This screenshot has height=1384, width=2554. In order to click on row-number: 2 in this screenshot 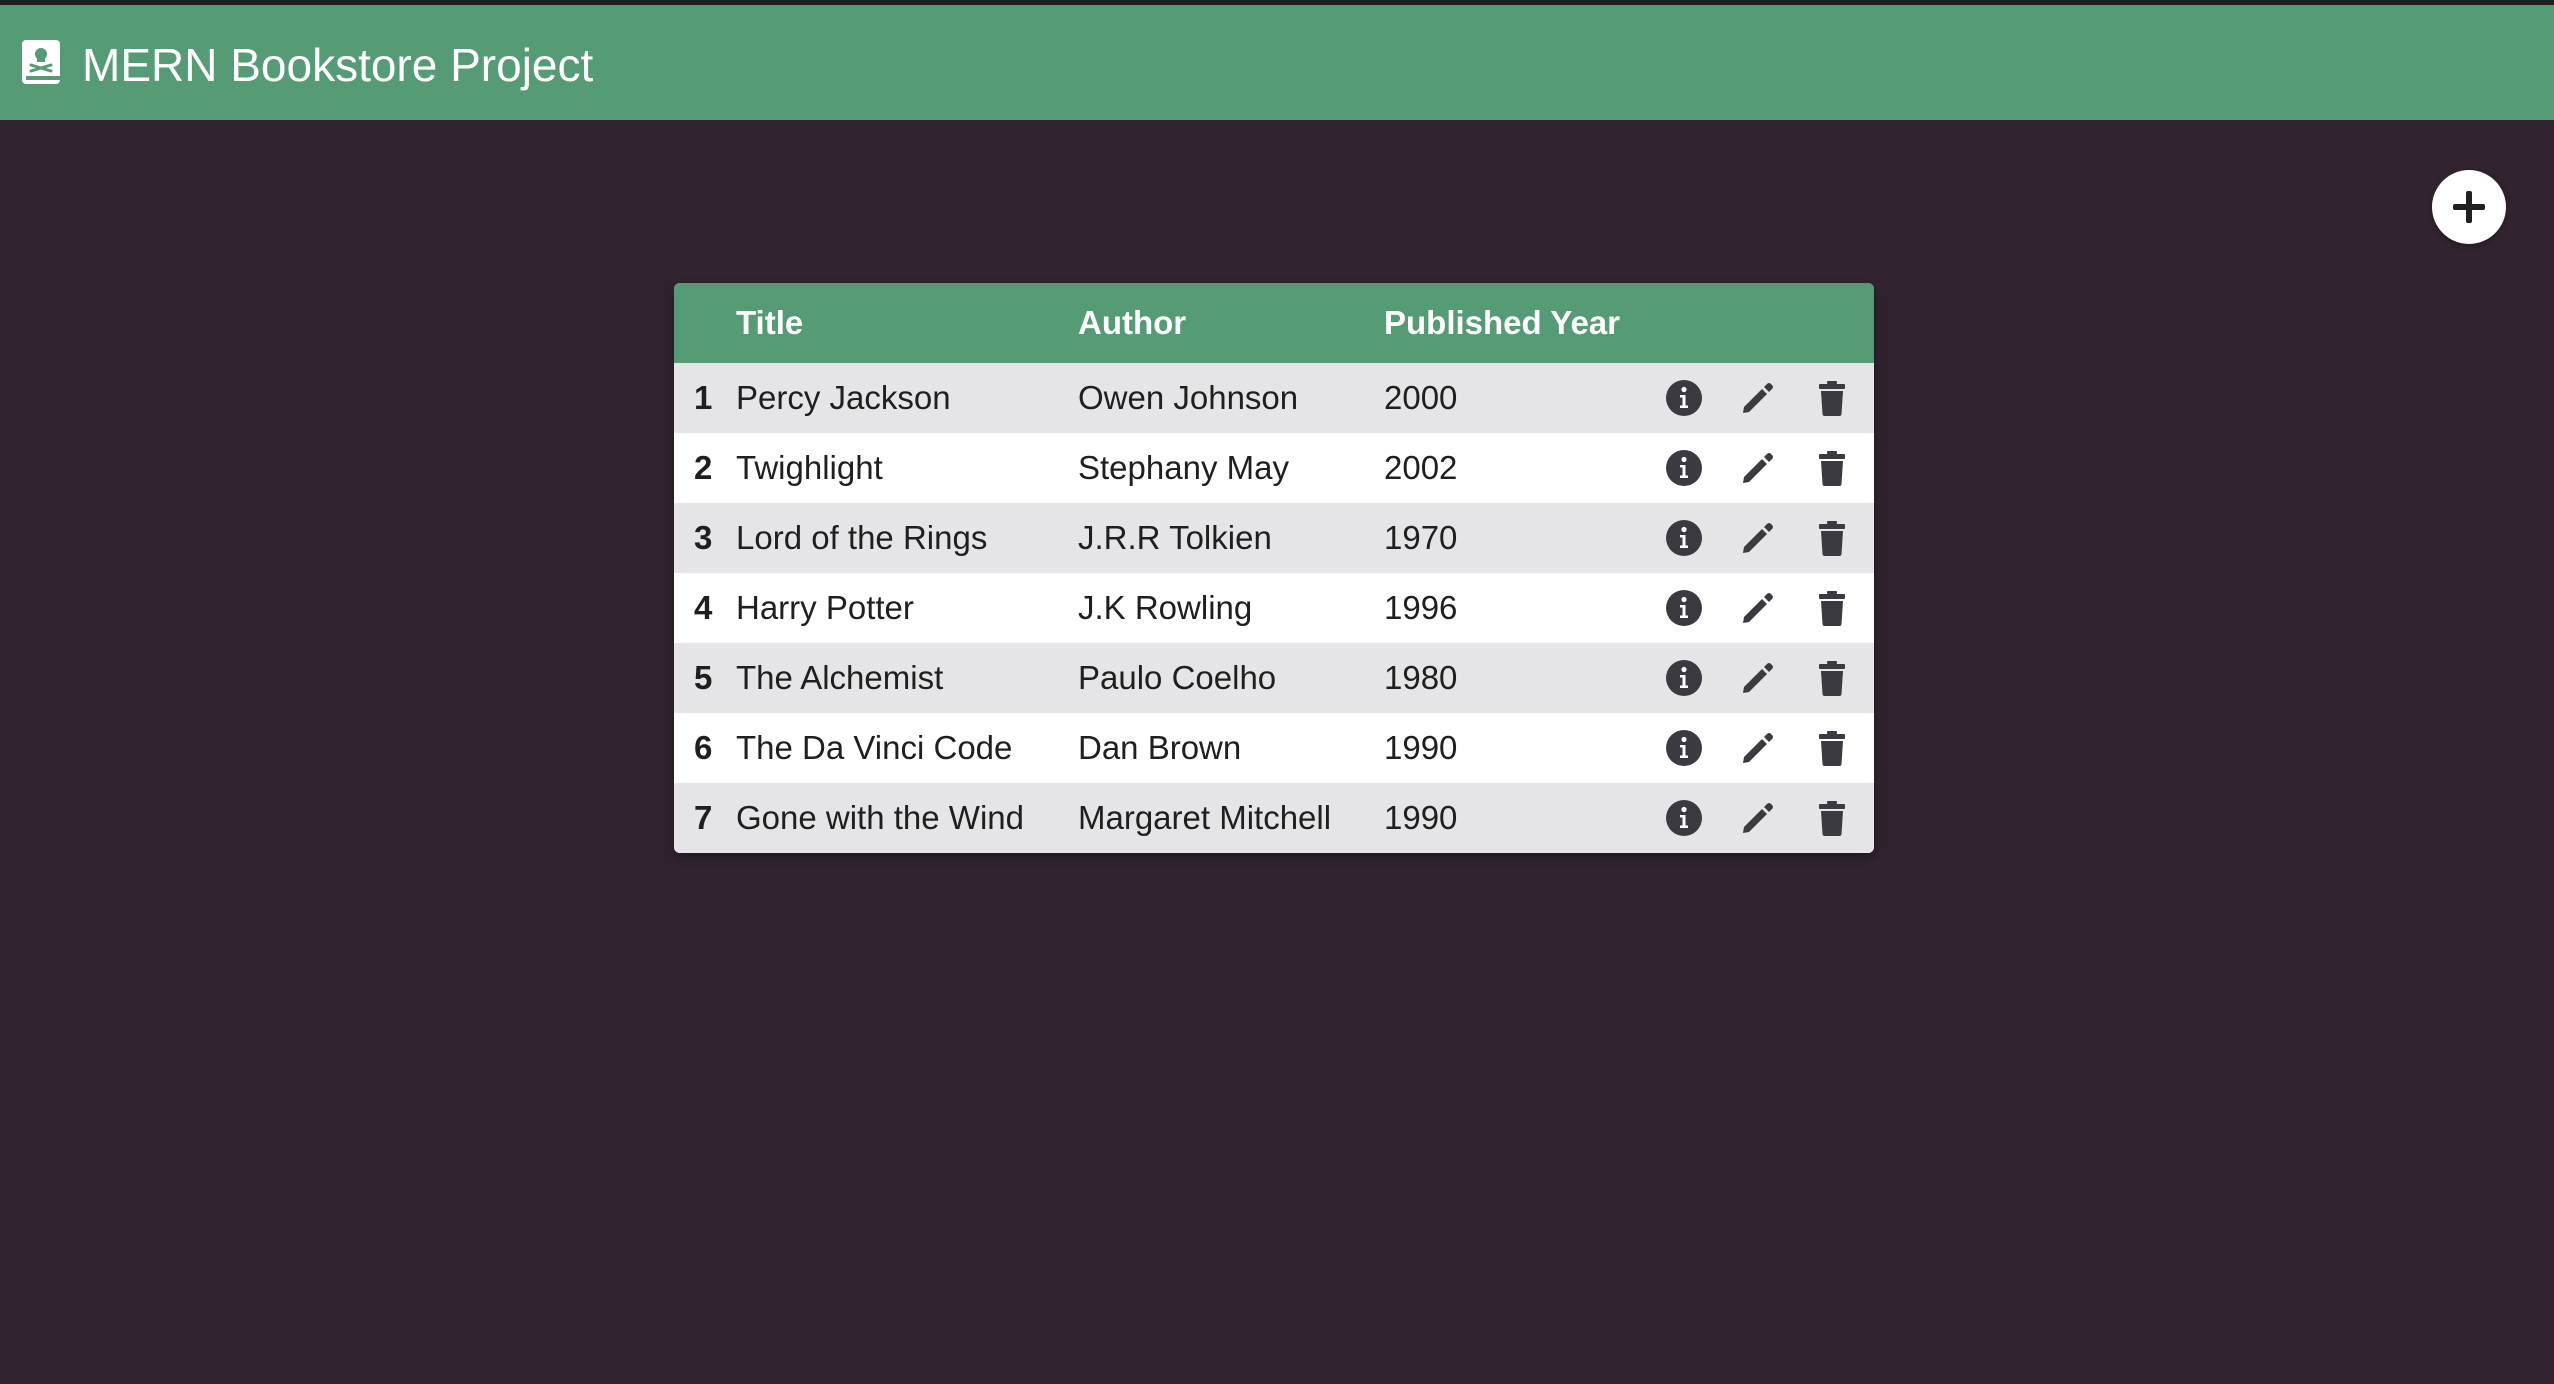, I will do `click(703, 467)`.